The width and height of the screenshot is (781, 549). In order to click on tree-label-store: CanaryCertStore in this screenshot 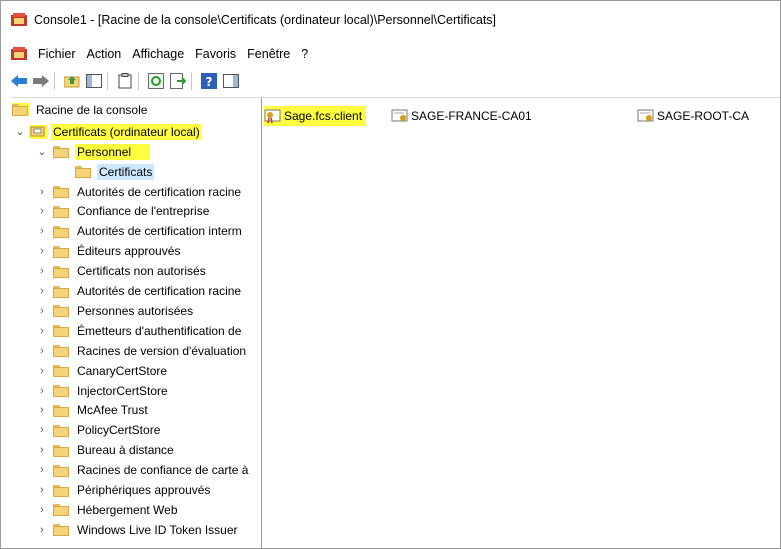, I will do `click(122, 370)`.